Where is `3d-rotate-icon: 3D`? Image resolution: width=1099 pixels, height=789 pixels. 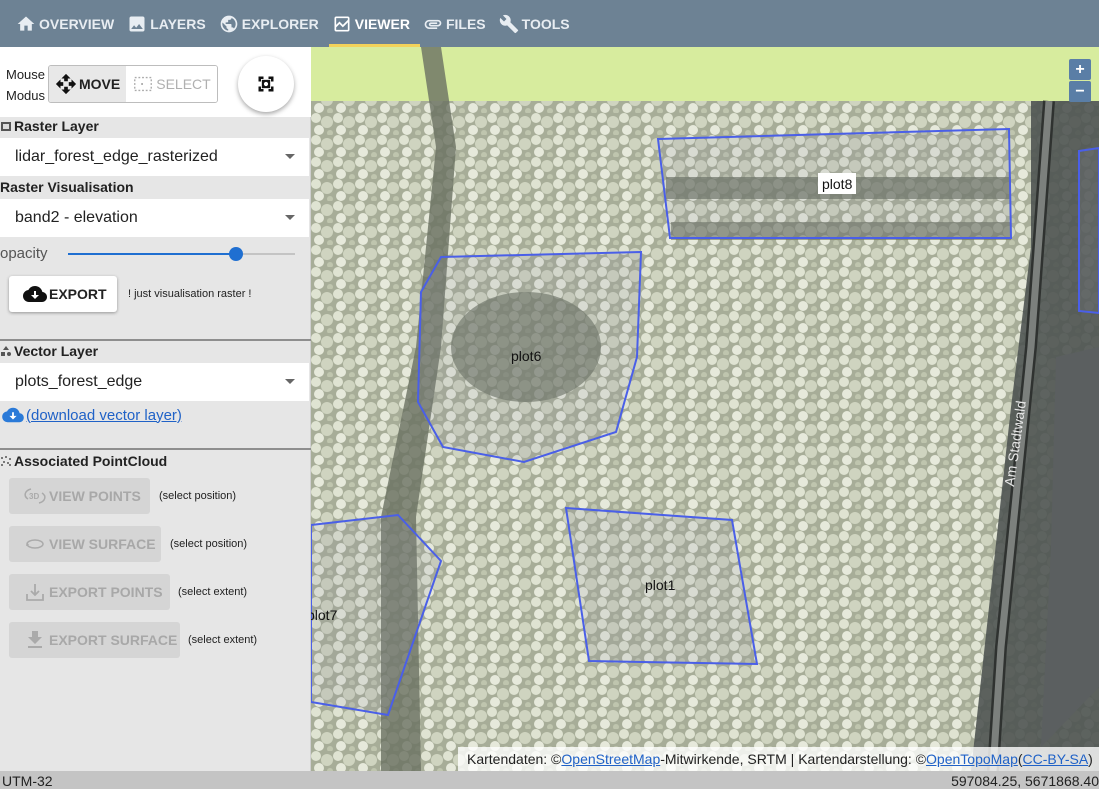
3d-rotate-icon: 3D is located at coordinates (35, 496).